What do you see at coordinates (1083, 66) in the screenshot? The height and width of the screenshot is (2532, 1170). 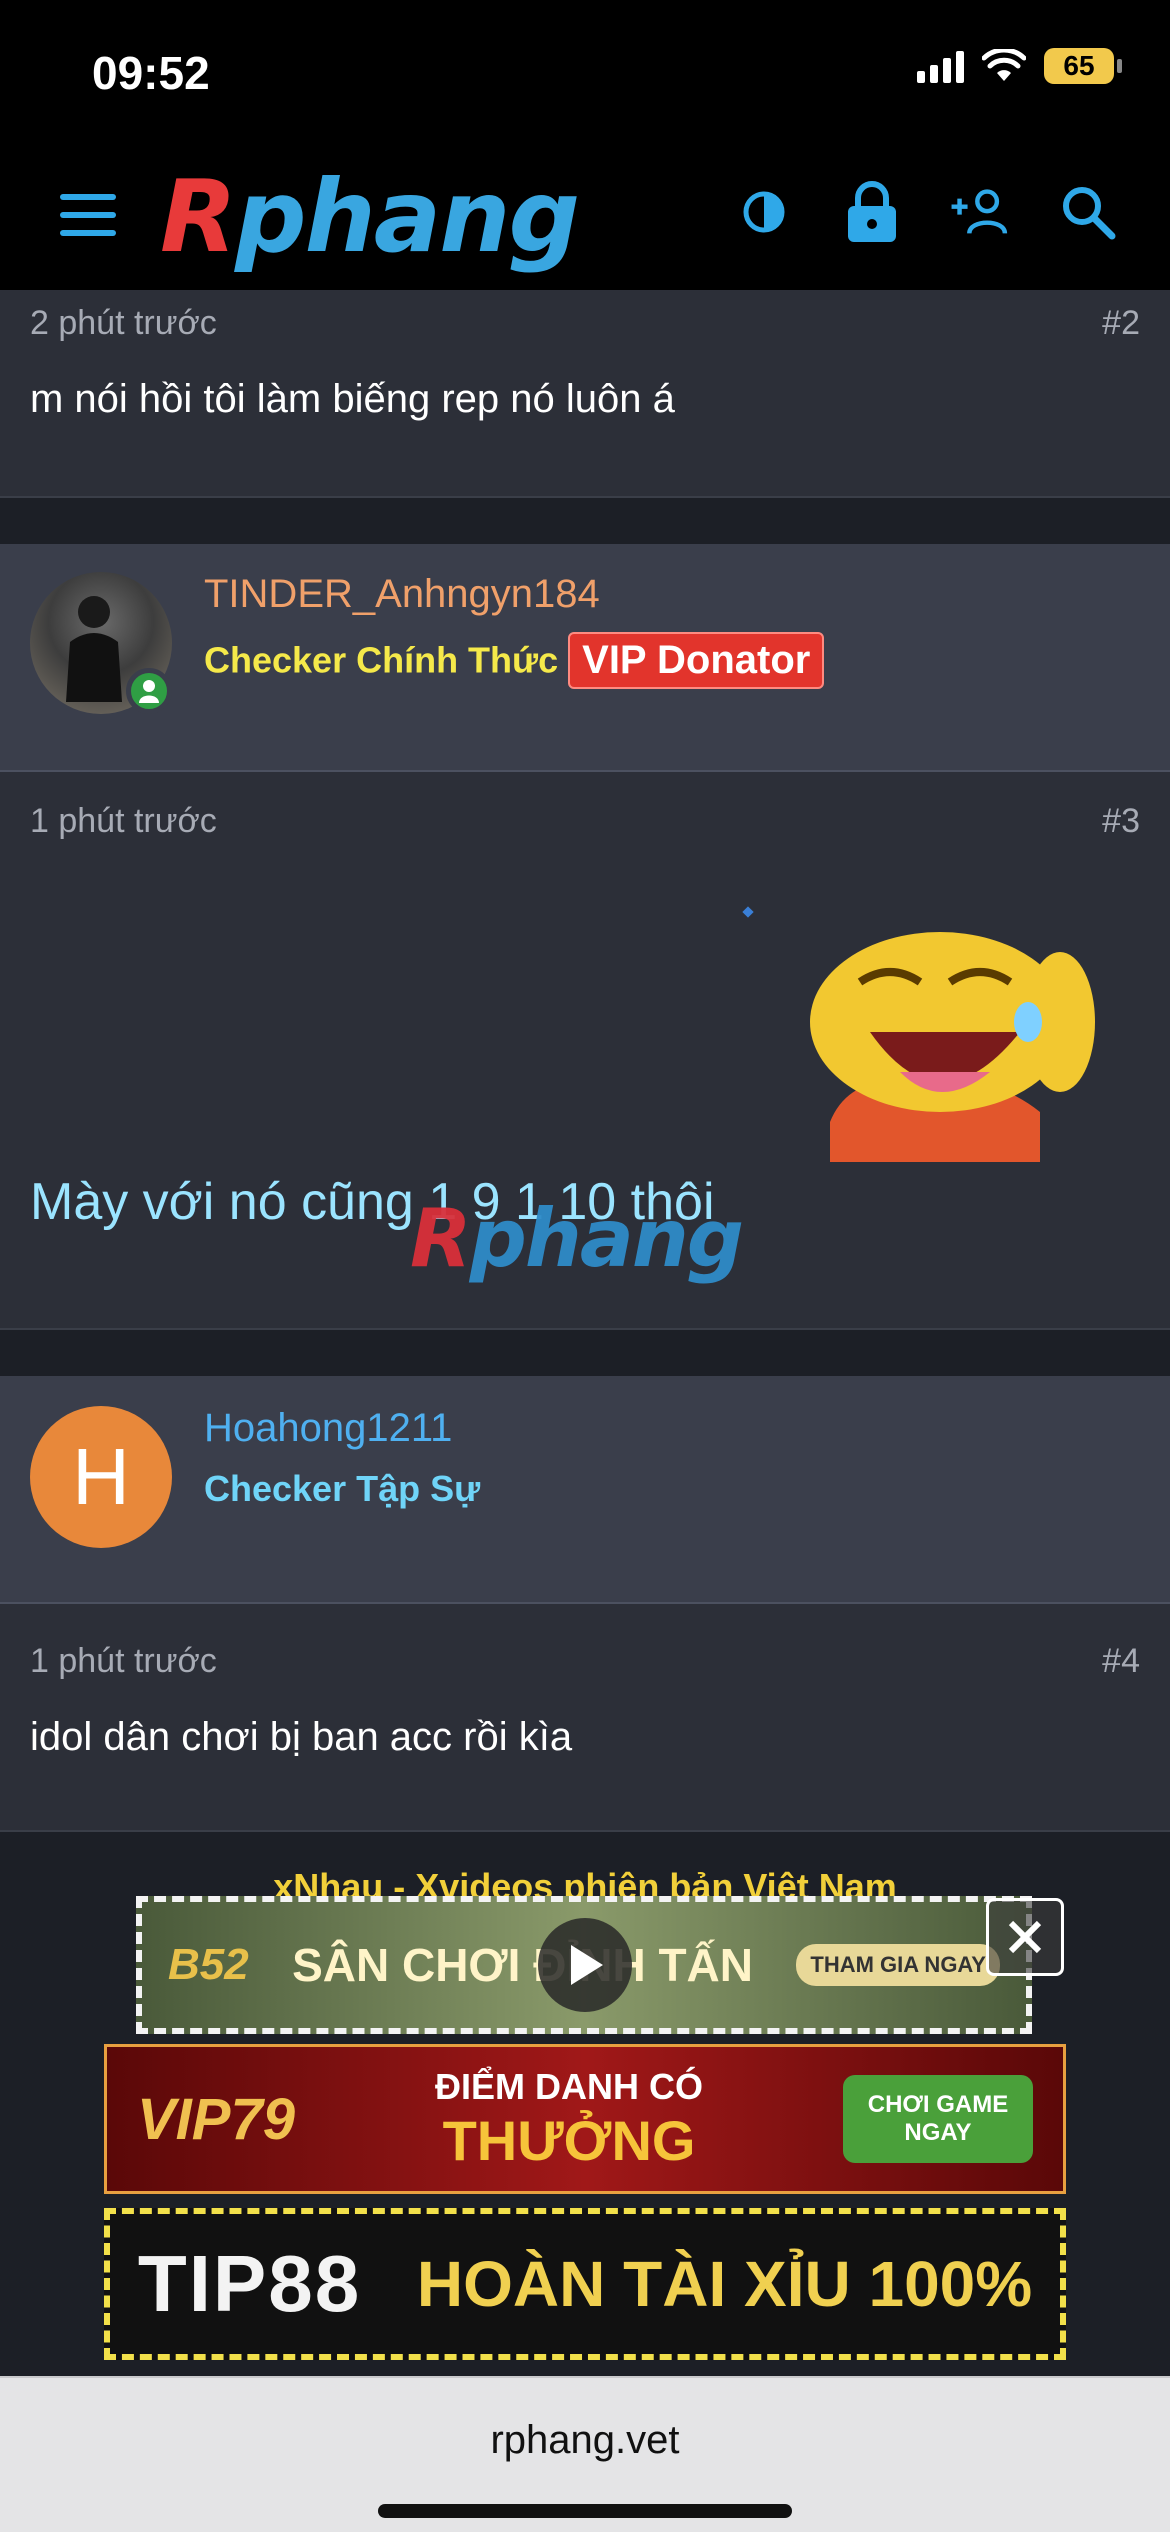 I see `battery-icon: 65` at bounding box center [1083, 66].